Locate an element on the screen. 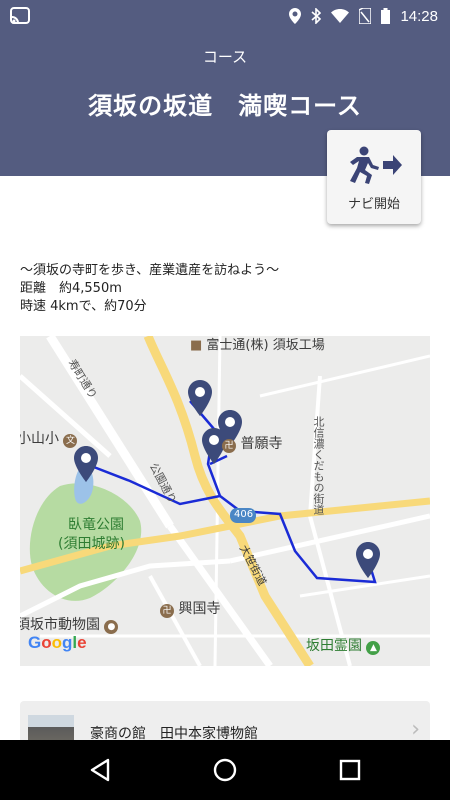 This screenshot has width=450, height=800. navi-start-label: ナビ開始 is located at coordinates (373, 204).